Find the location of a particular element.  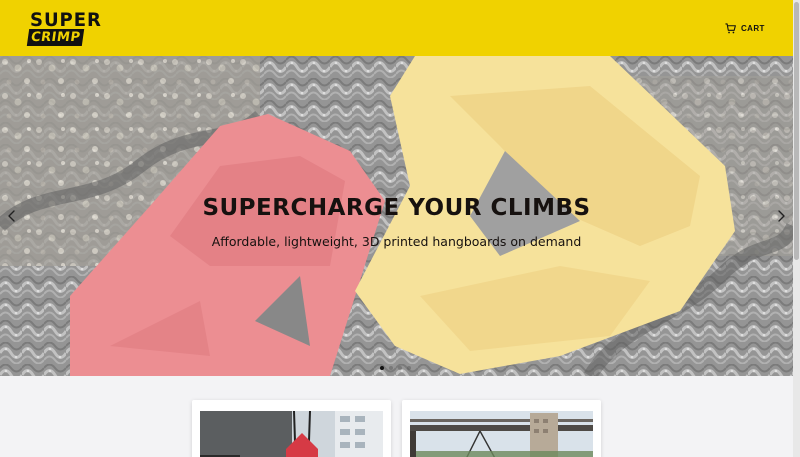

logo-text-top: SUPER is located at coordinates (66, 20).